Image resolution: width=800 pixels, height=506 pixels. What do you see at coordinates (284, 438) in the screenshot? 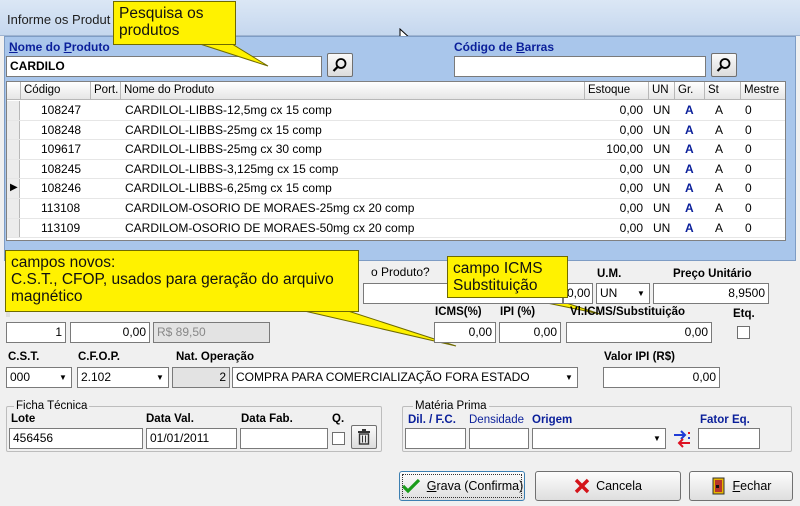
I see `data-fab-input` at bounding box center [284, 438].